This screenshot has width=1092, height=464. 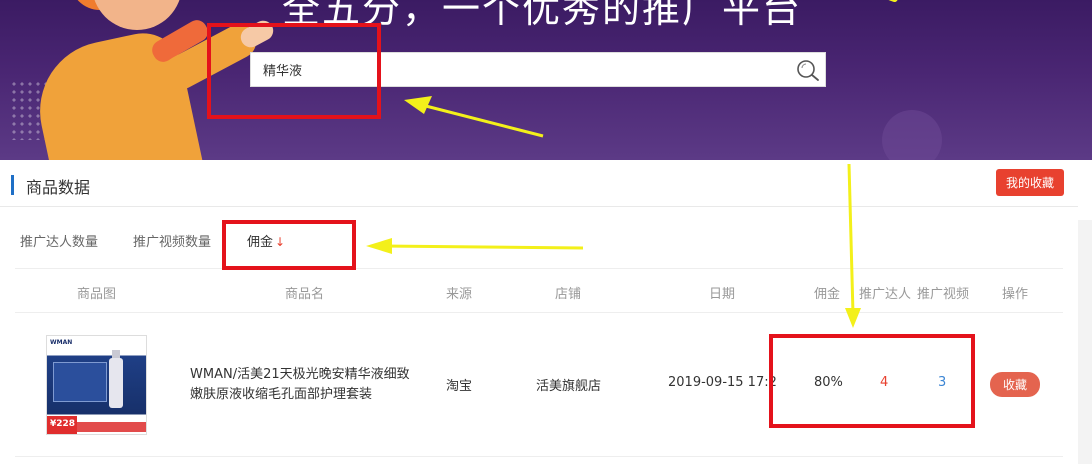 What do you see at coordinates (943, 294) in the screenshot?
I see `col-header-videos: 推广视频` at bounding box center [943, 294].